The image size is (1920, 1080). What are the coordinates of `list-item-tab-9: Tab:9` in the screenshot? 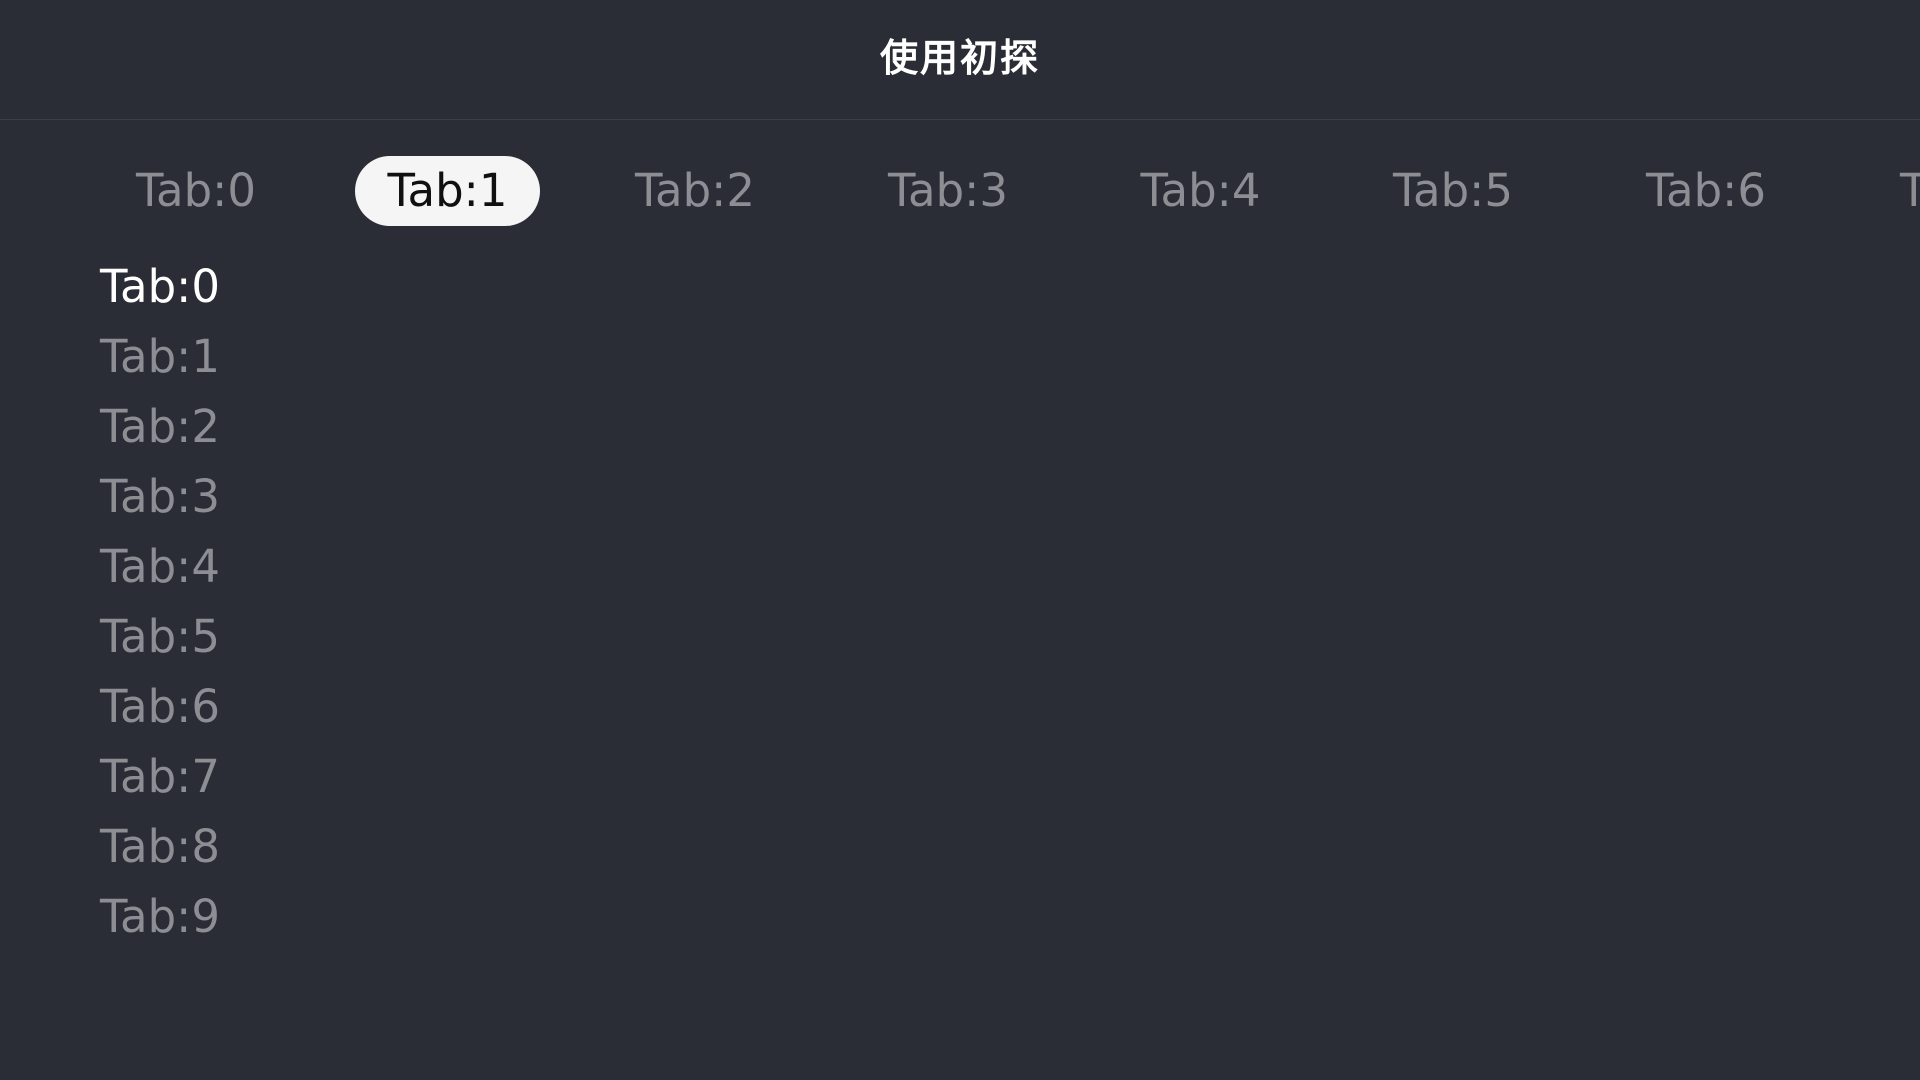 It's located at (300, 917).